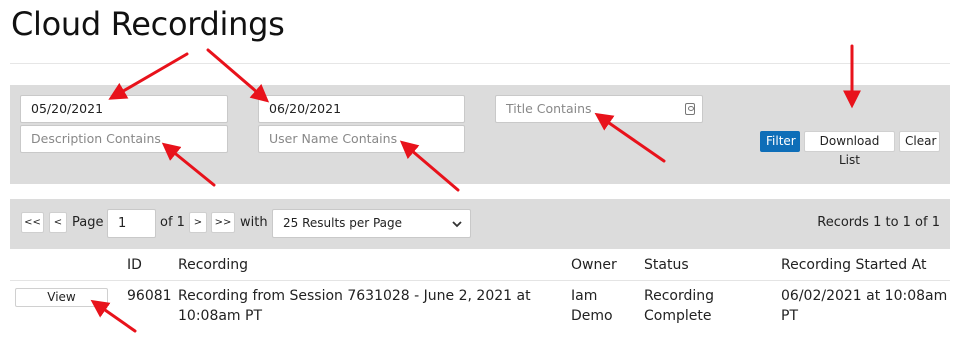 This screenshot has height=337, width=956. What do you see at coordinates (124, 109) in the screenshot?
I see `start-date-input: 05/20/2021` at bounding box center [124, 109].